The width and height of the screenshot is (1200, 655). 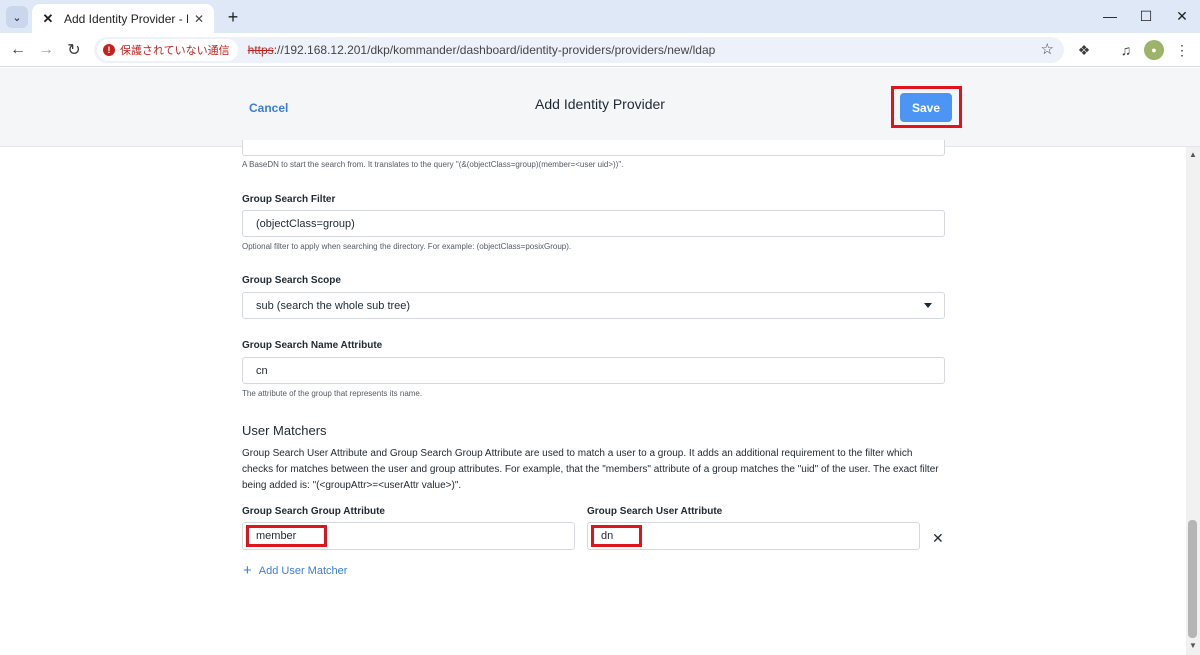 What do you see at coordinates (48, 18) in the screenshot?
I see `nutanix-favicon-icon: ✕` at bounding box center [48, 18].